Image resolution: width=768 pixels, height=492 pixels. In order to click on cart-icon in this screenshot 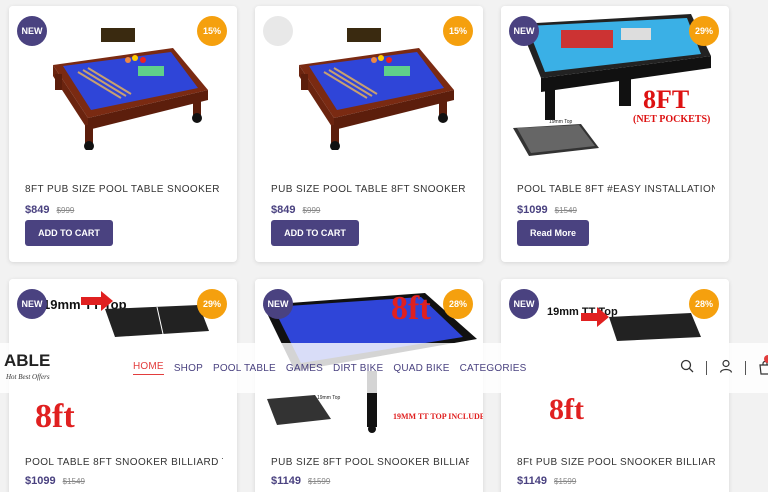, I will do `click(763, 365)`.